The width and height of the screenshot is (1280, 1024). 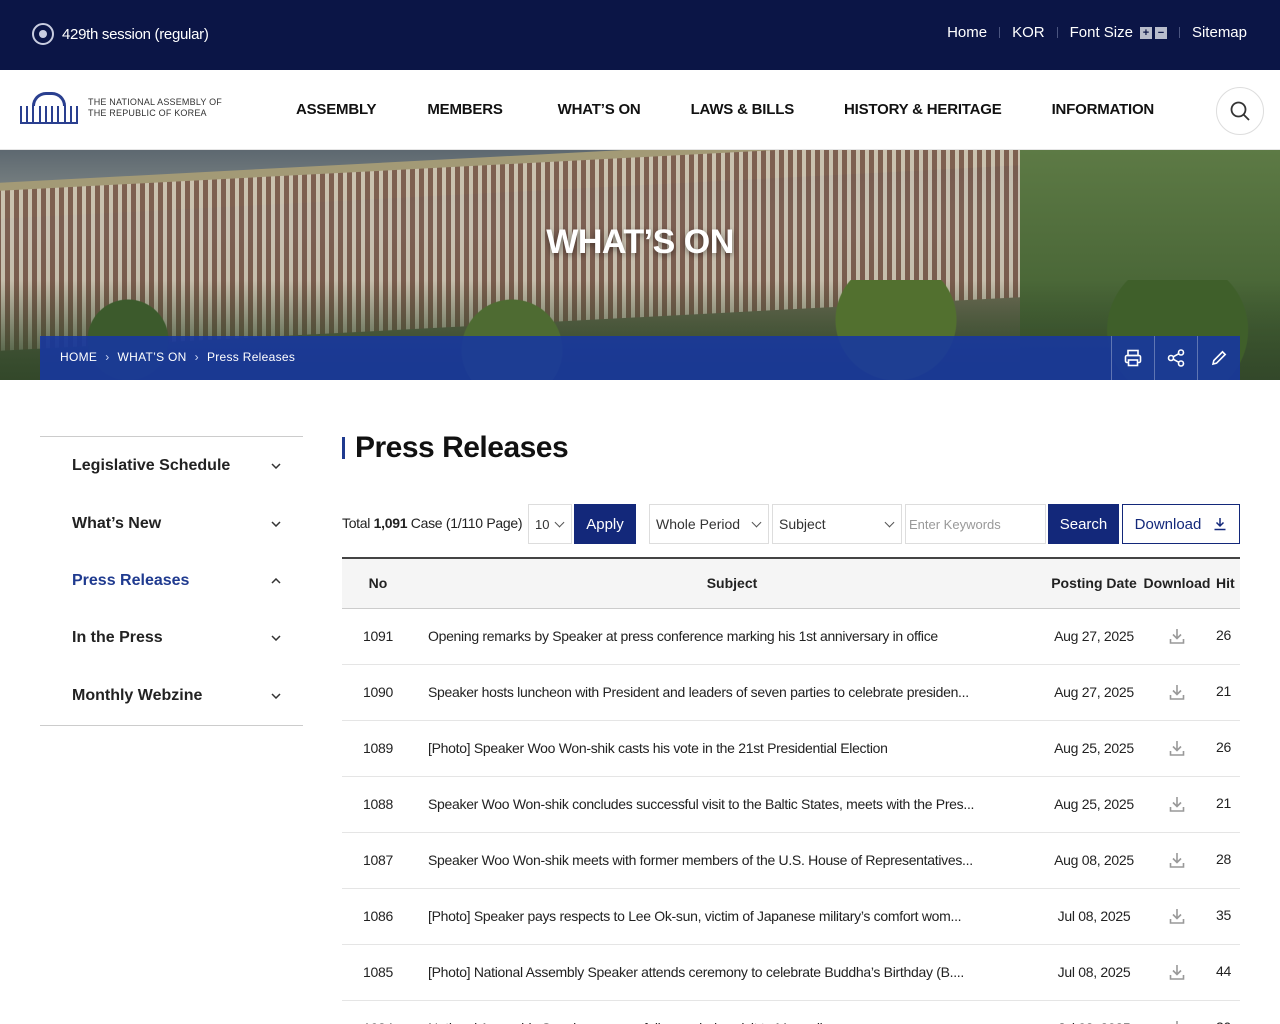 What do you see at coordinates (1223, 802) in the screenshot?
I see `row-hit-count: 21` at bounding box center [1223, 802].